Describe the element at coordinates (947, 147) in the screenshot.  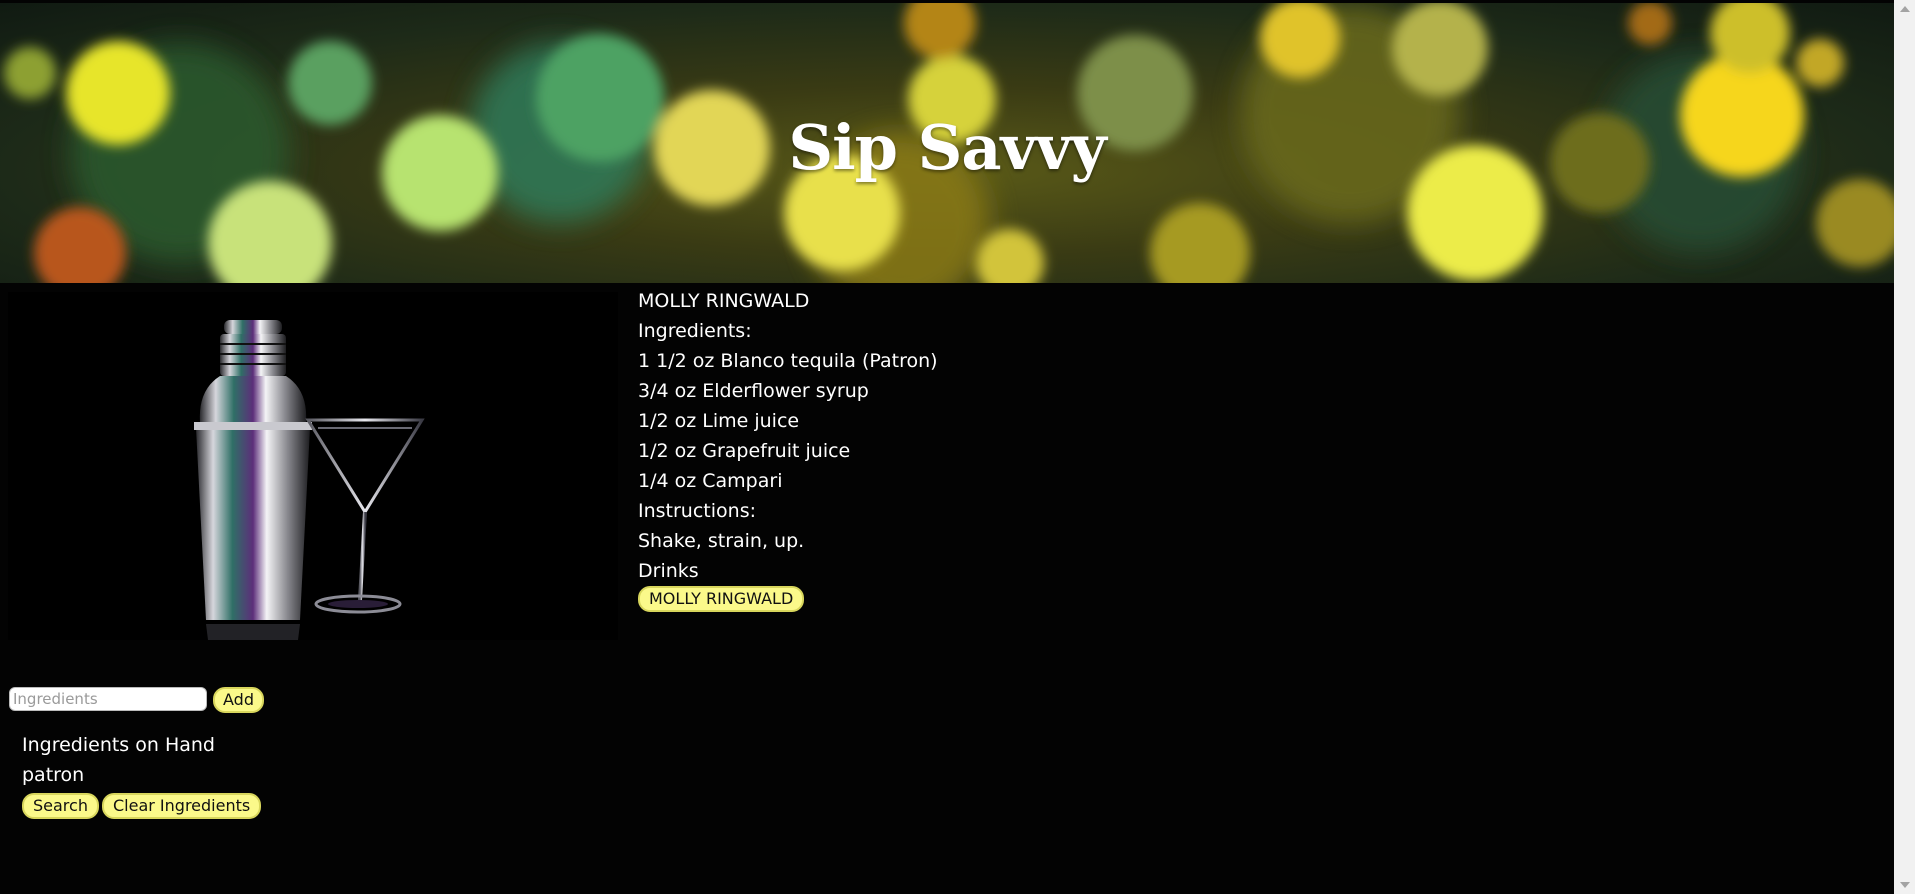
I see `site-title: Sip Savvy` at that location.